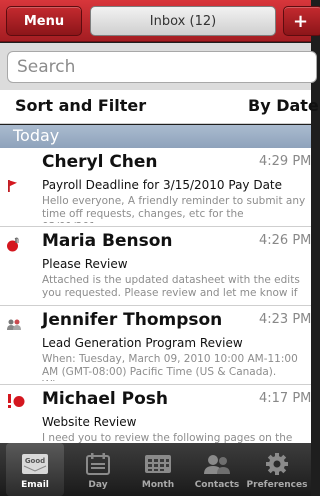 The image size is (320, 496). Describe the element at coordinates (81, 105) in the screenshot. I see `sort-filter-label: Sort and Filter` at that location.